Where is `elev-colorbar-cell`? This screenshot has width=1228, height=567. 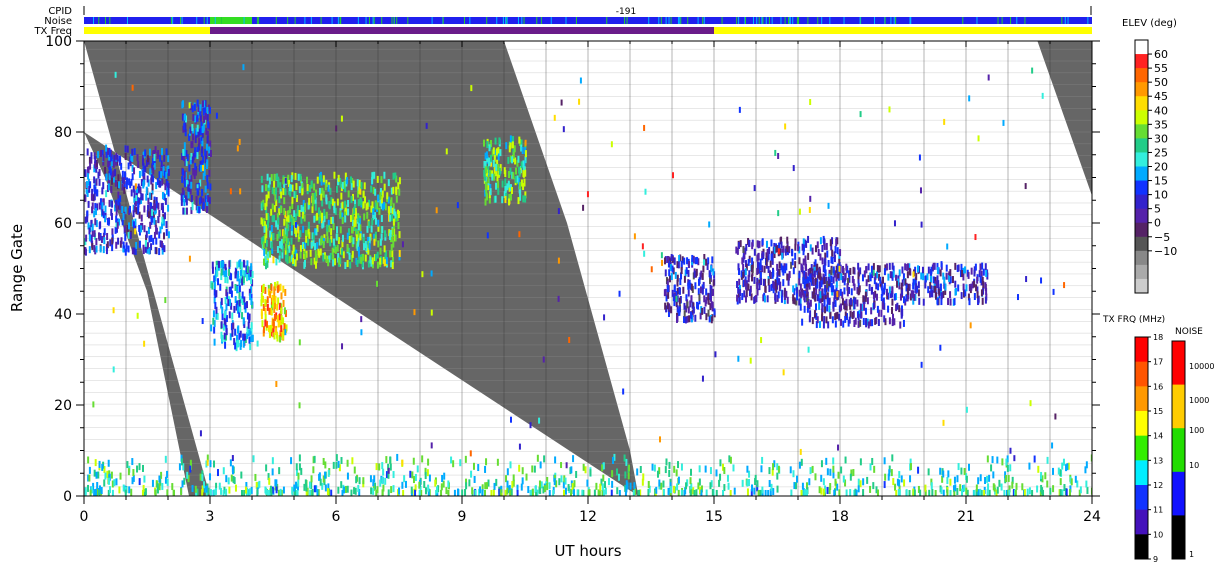 elev-colorbar-cell is located at coordinates (1141, 244).